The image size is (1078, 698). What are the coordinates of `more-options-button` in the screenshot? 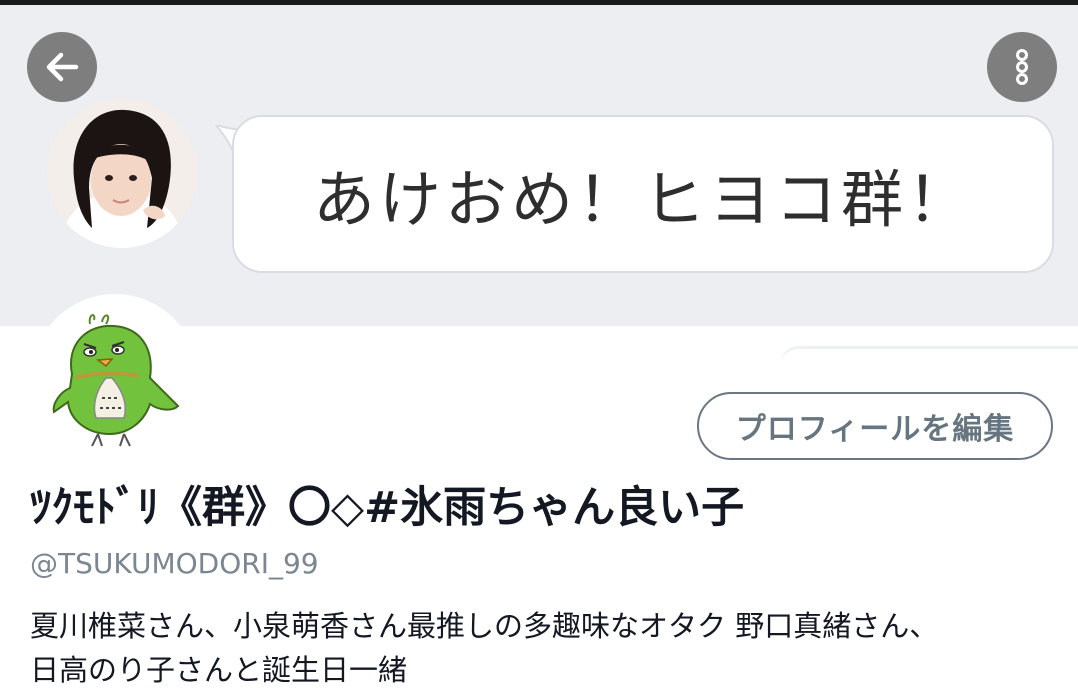 It's located at (1022, 67).